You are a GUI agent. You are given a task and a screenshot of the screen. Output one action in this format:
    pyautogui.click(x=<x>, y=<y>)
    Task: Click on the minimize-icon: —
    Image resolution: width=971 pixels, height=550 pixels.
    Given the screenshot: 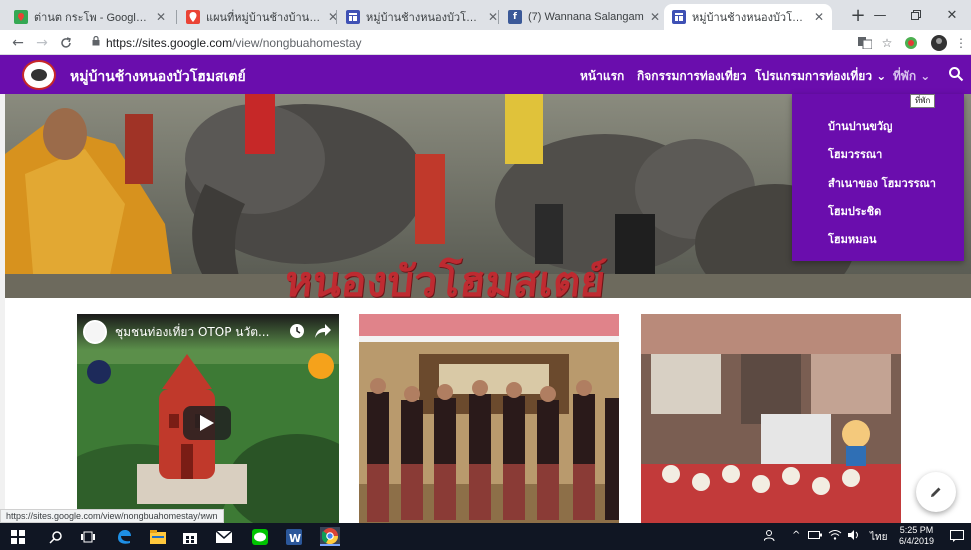 What is the action you would take?
    pyautogui.click(x=880, y=15)
    